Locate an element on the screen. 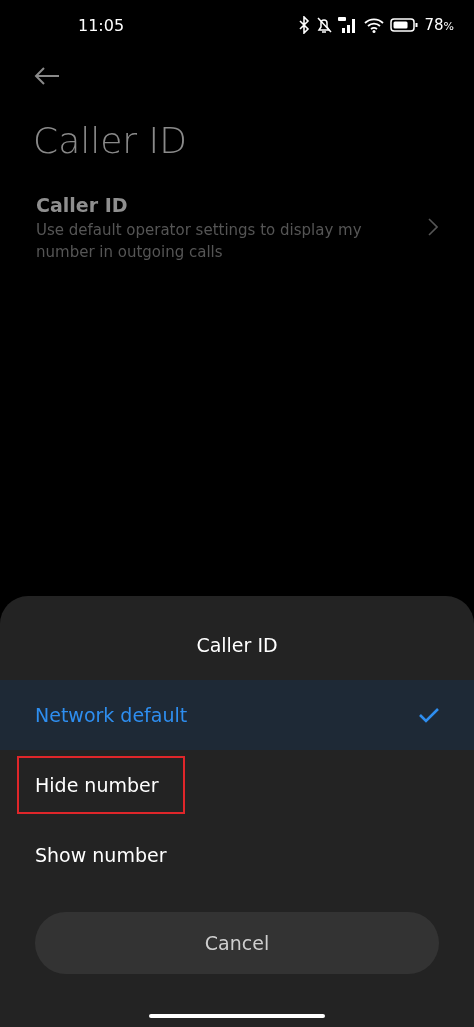 The height and width of the screenshot is (1027, 474). back-button is located at coordinates (48, 76).